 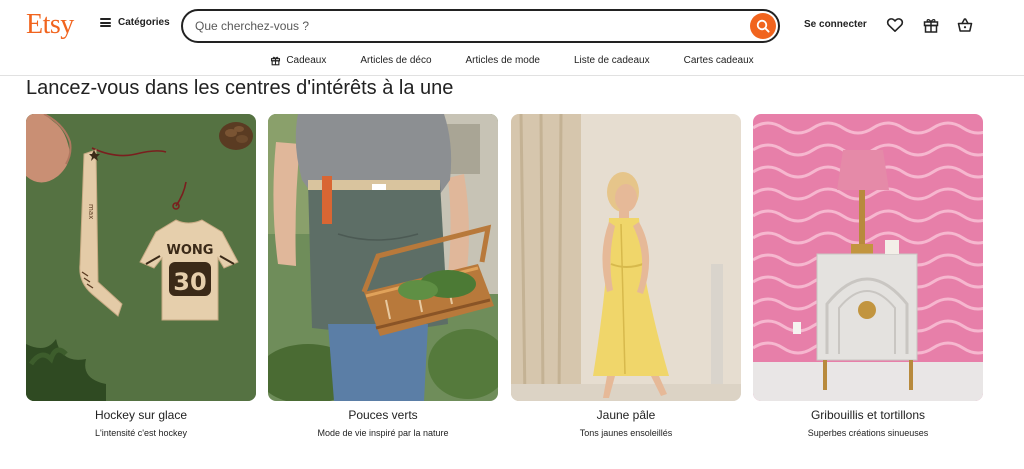 I want to click on yellow-dress-image, so click(x=626, y=257).